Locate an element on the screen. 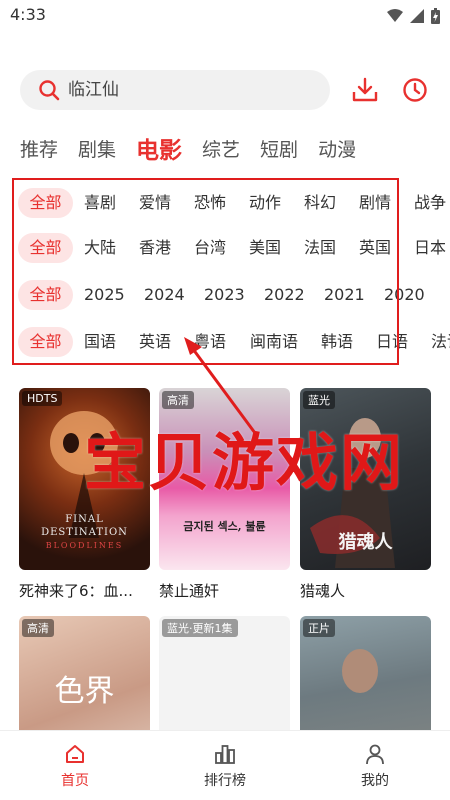  filter-chip: 动作 is located at coordinates (265, 203).